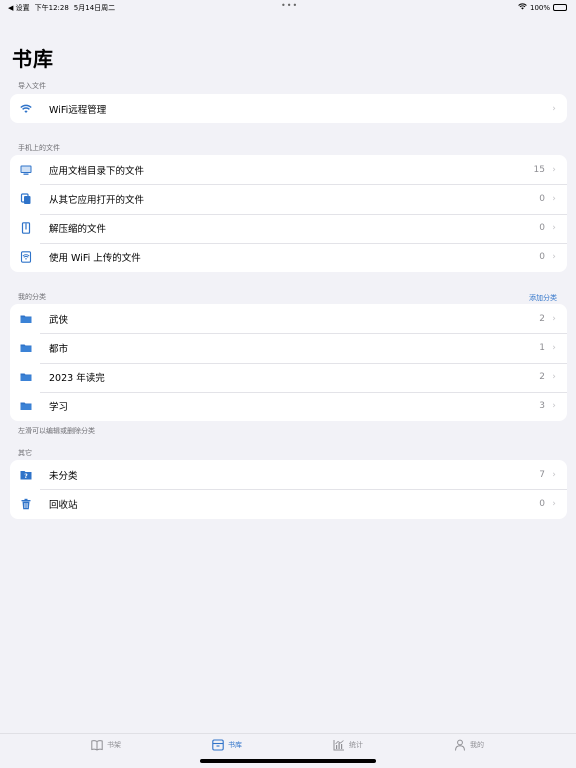 The width and height of the screenshot is (576, 768). Describe the element at coordinates (348, 745) in the screenshot. I see `tab-statistics: 统计` at that location.